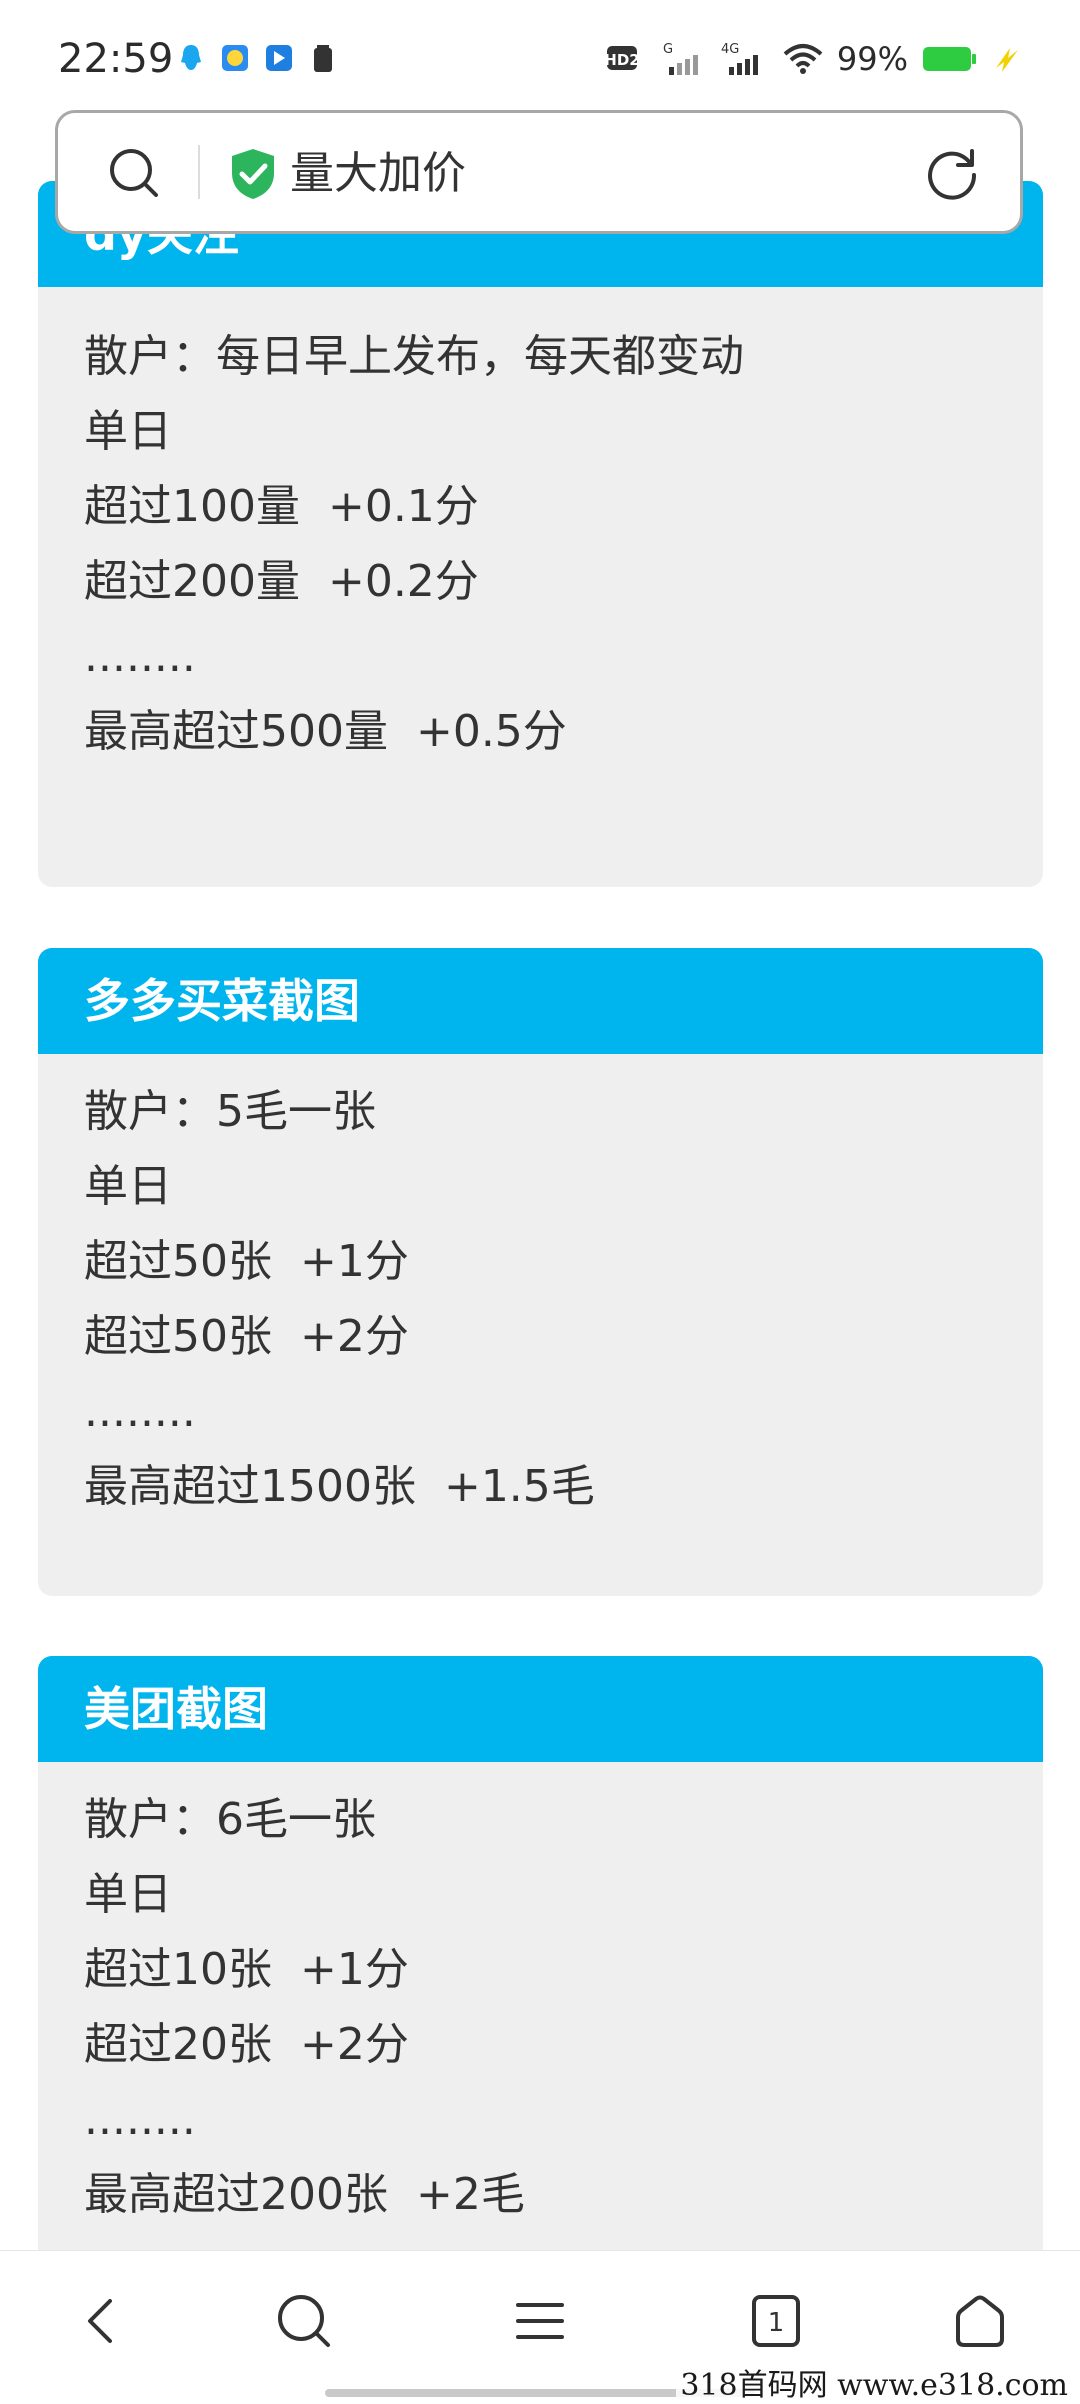 The height and width of the screenshot is (2404, 1080). I want to click on menu-icon, so click(540, 2321).